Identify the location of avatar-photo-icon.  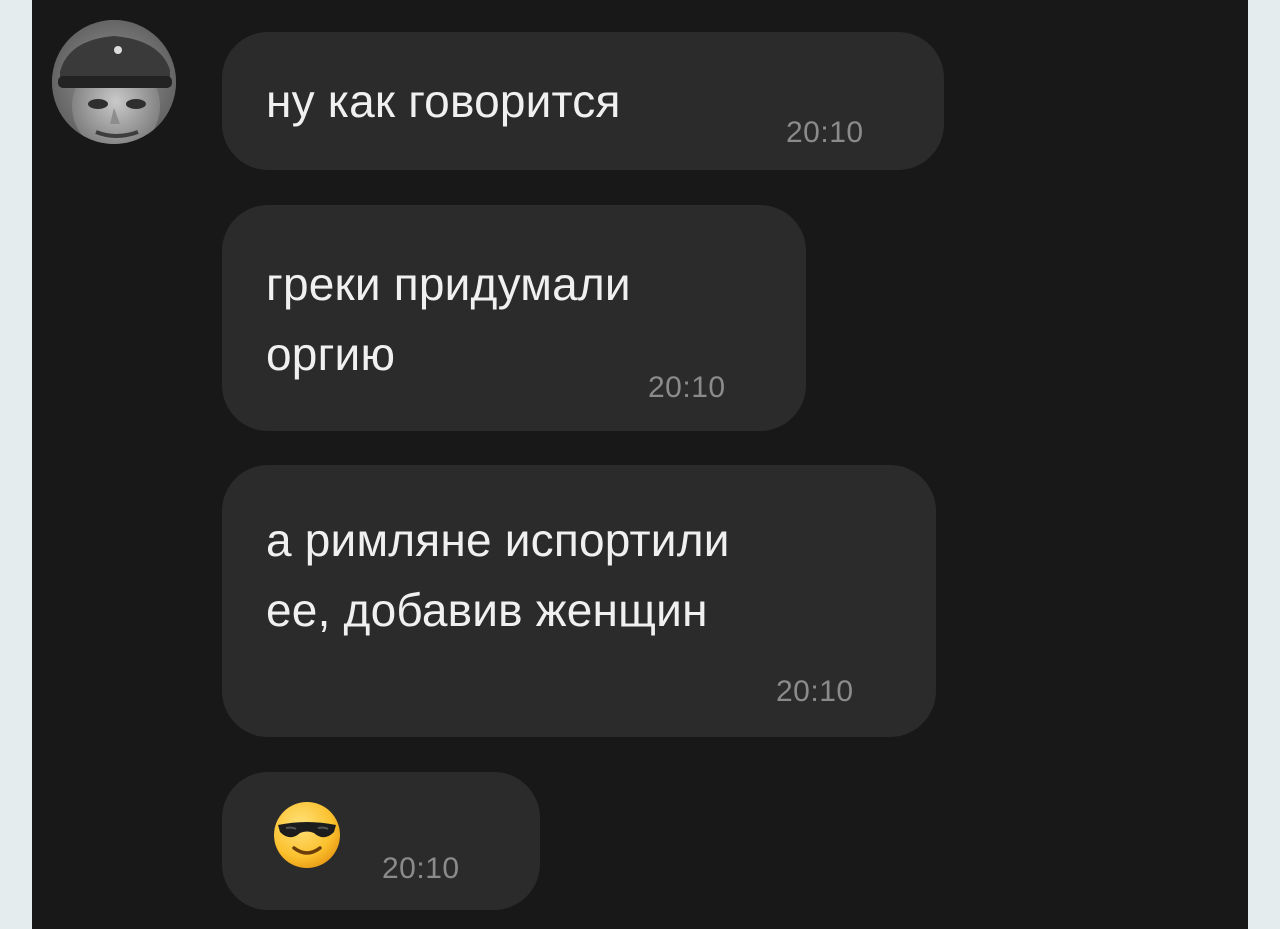
(114, 82).